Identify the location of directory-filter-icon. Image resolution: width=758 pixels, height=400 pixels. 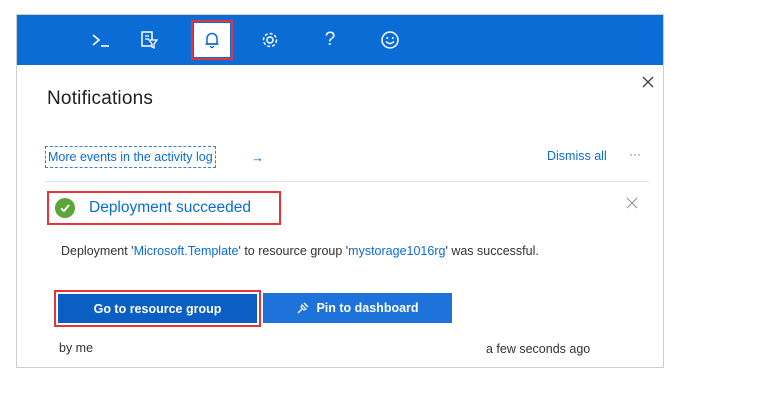
(149, 40).